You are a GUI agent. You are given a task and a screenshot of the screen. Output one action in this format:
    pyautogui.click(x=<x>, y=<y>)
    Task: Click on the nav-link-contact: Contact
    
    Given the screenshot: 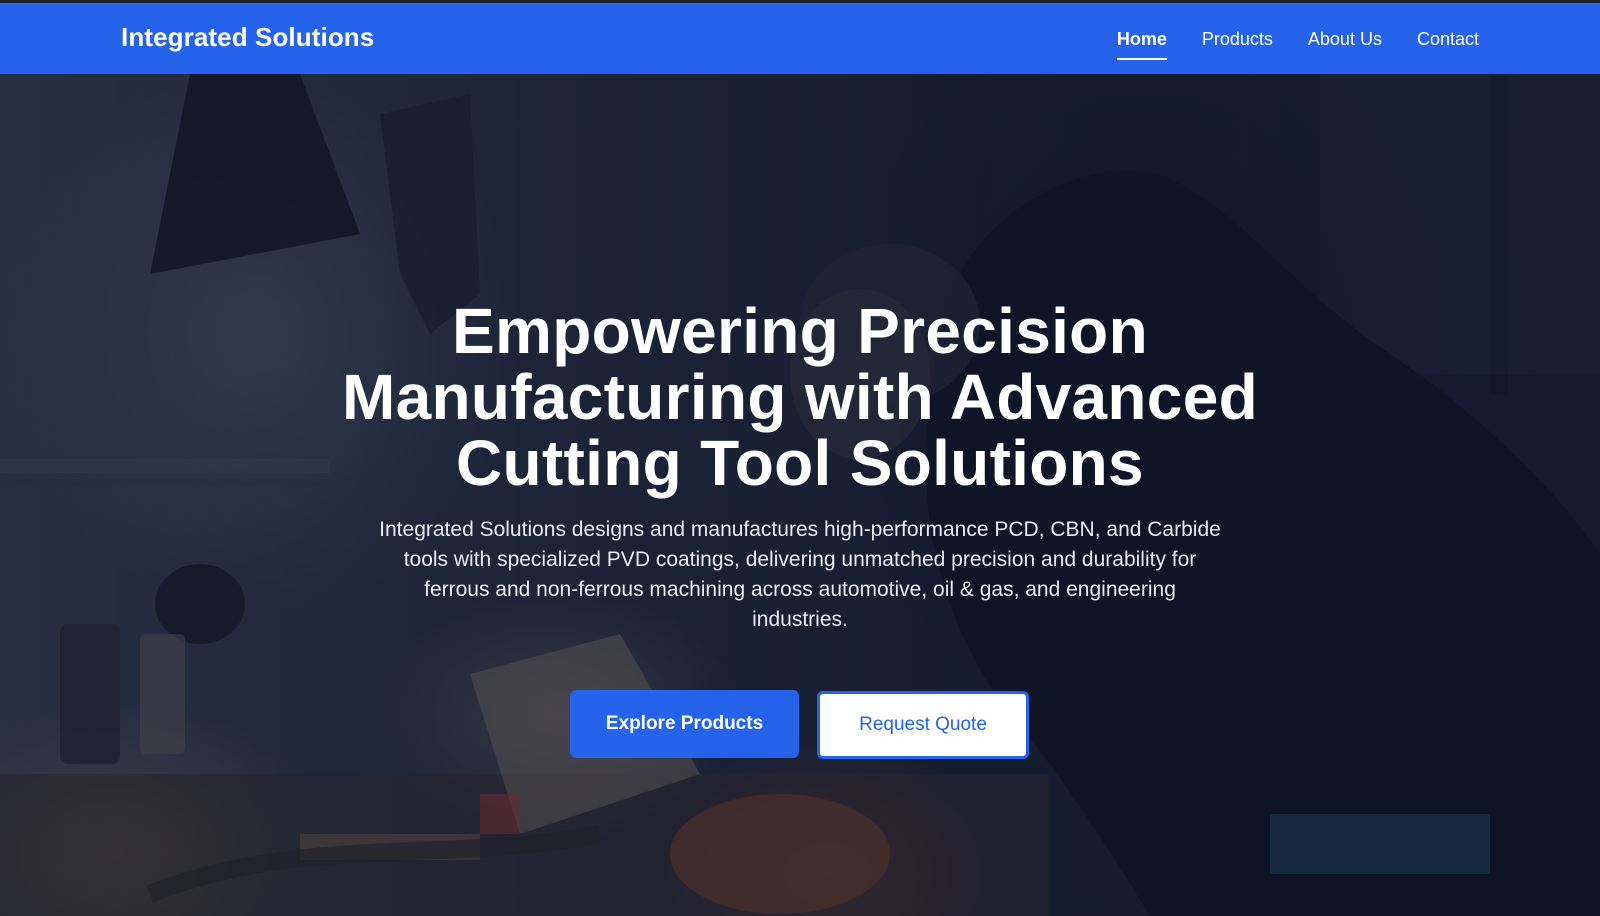 What is the action you would take?
    pyautogui.click(x=1448, y=39)
    